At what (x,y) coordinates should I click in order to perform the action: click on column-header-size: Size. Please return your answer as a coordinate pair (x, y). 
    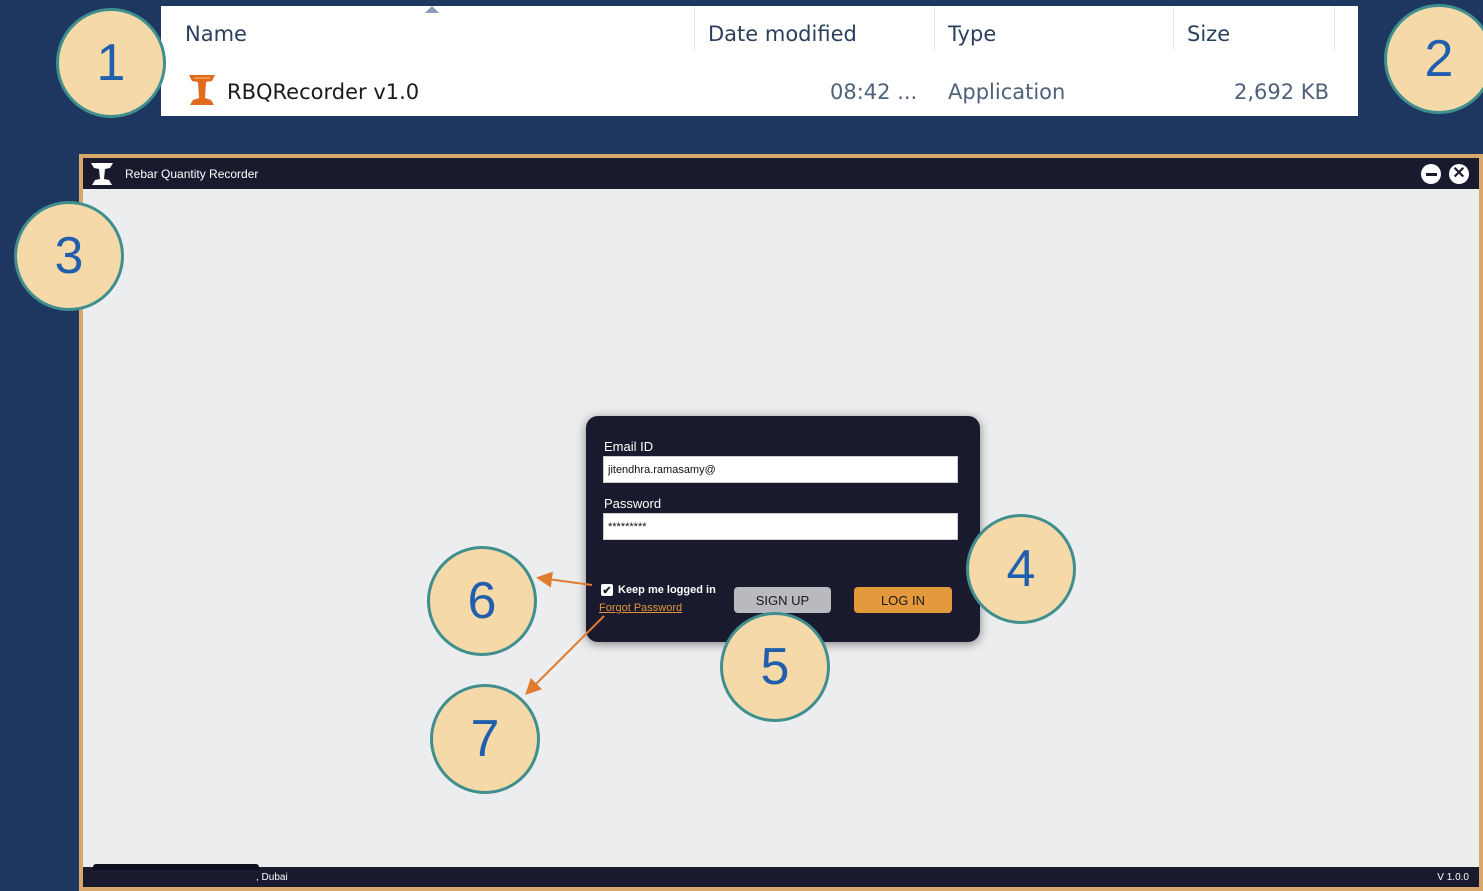
    Looking at the image, I should click on (1208, 34).